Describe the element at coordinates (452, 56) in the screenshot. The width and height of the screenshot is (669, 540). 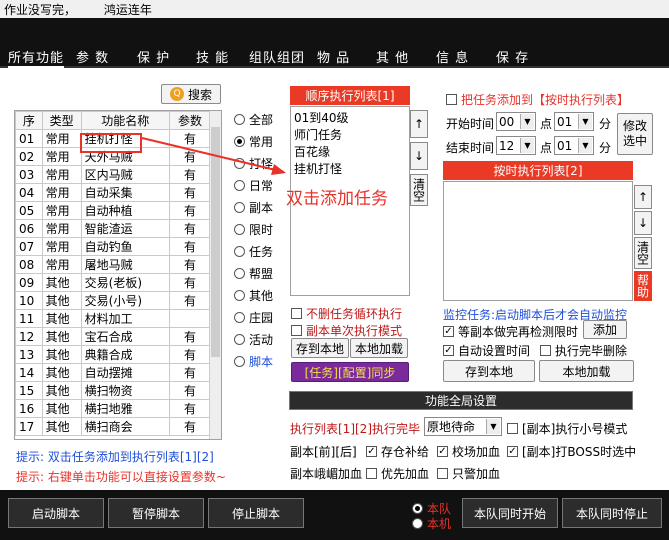
I see `tab-info: 信 息` at that location.